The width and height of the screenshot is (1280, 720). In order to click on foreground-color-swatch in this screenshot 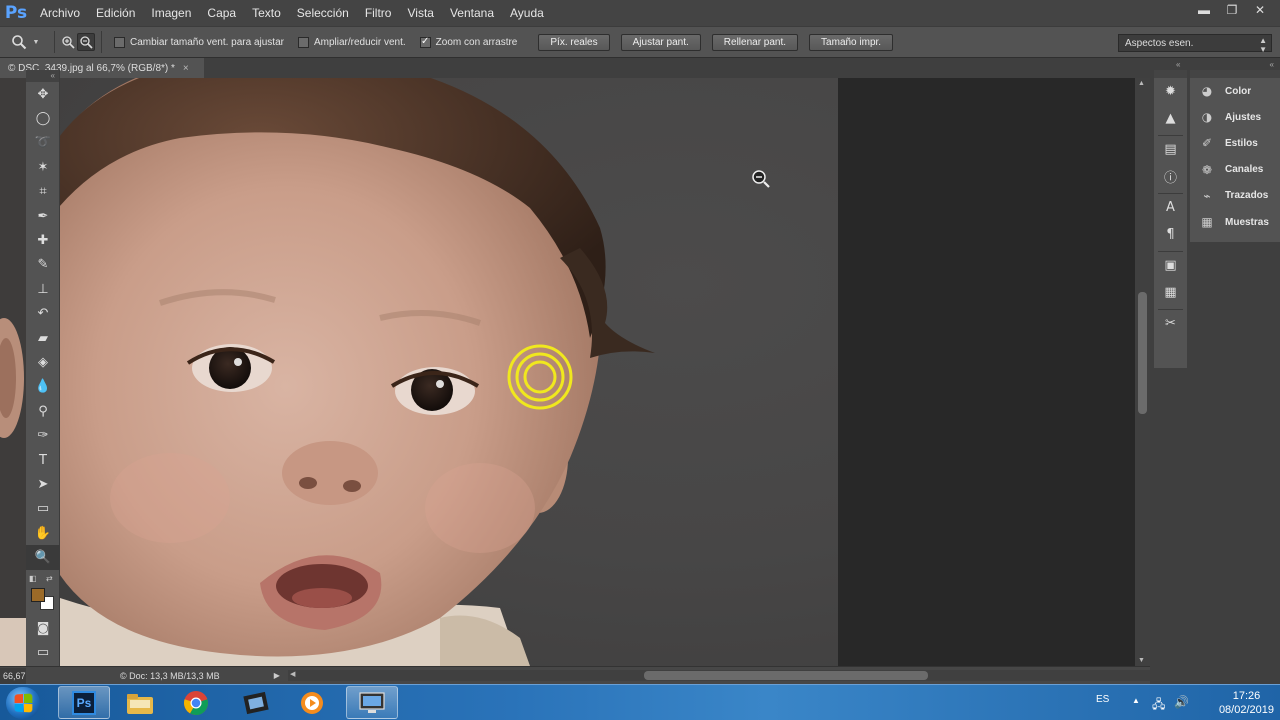, I will do `click(38, 594)`.